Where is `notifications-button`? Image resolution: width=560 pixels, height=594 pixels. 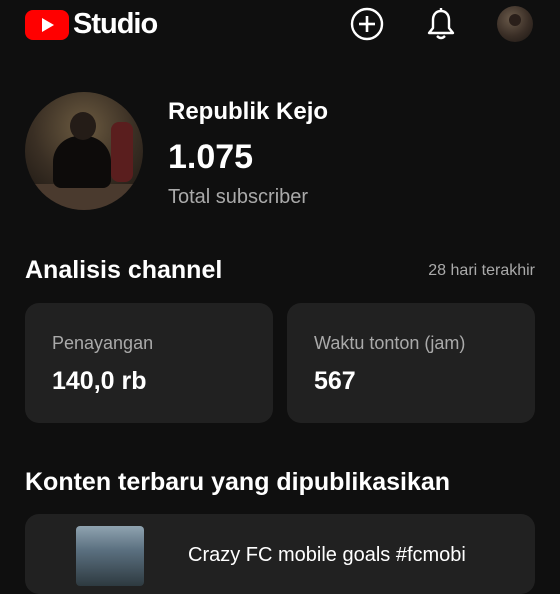
notifications-button is located at coordinates (441, 24).